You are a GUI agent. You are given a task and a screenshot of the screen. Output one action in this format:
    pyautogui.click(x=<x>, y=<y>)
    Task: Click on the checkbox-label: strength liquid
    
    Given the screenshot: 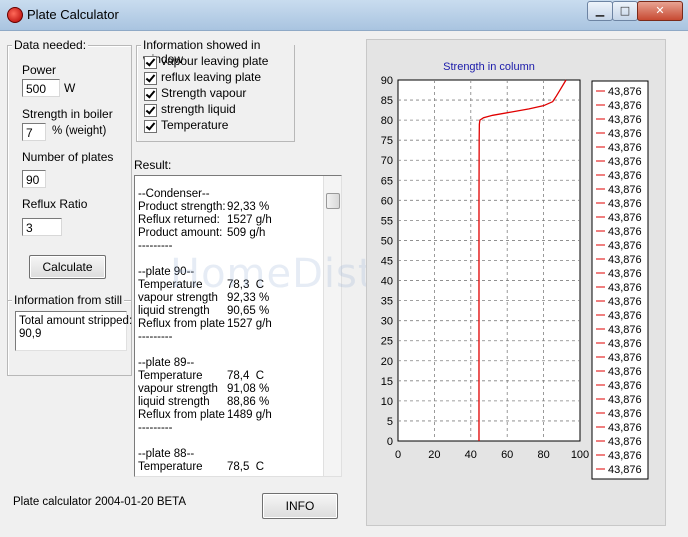 What is the action you would take?
    pyautogui.click(x=198, y=109)
    